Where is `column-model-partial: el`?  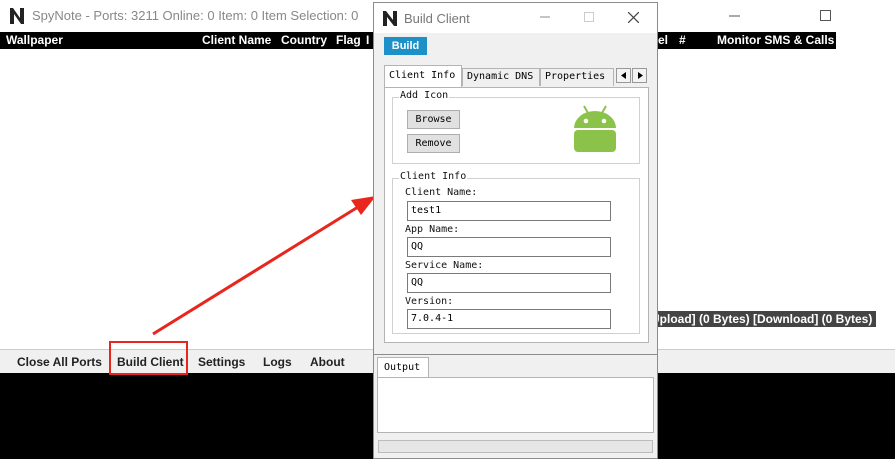
column-model-partial: el is located at coordinates (663, 40).